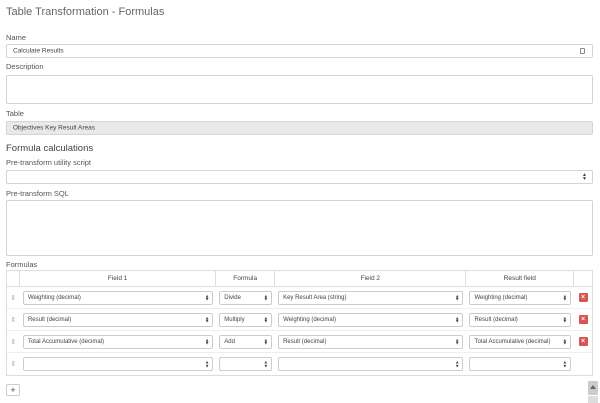 The image size is (600, 403). Describe the element at coordinates (22, 264) in the screenshot. I see `formulas-label: Formulas` at that location.